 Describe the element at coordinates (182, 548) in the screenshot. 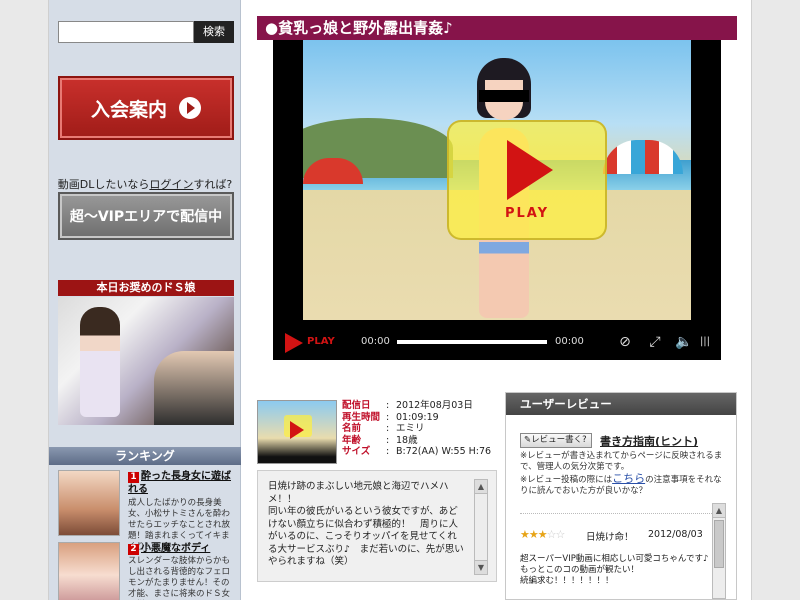

I see `ranking-title-link: 2 小悪魔なボディ` at that location.